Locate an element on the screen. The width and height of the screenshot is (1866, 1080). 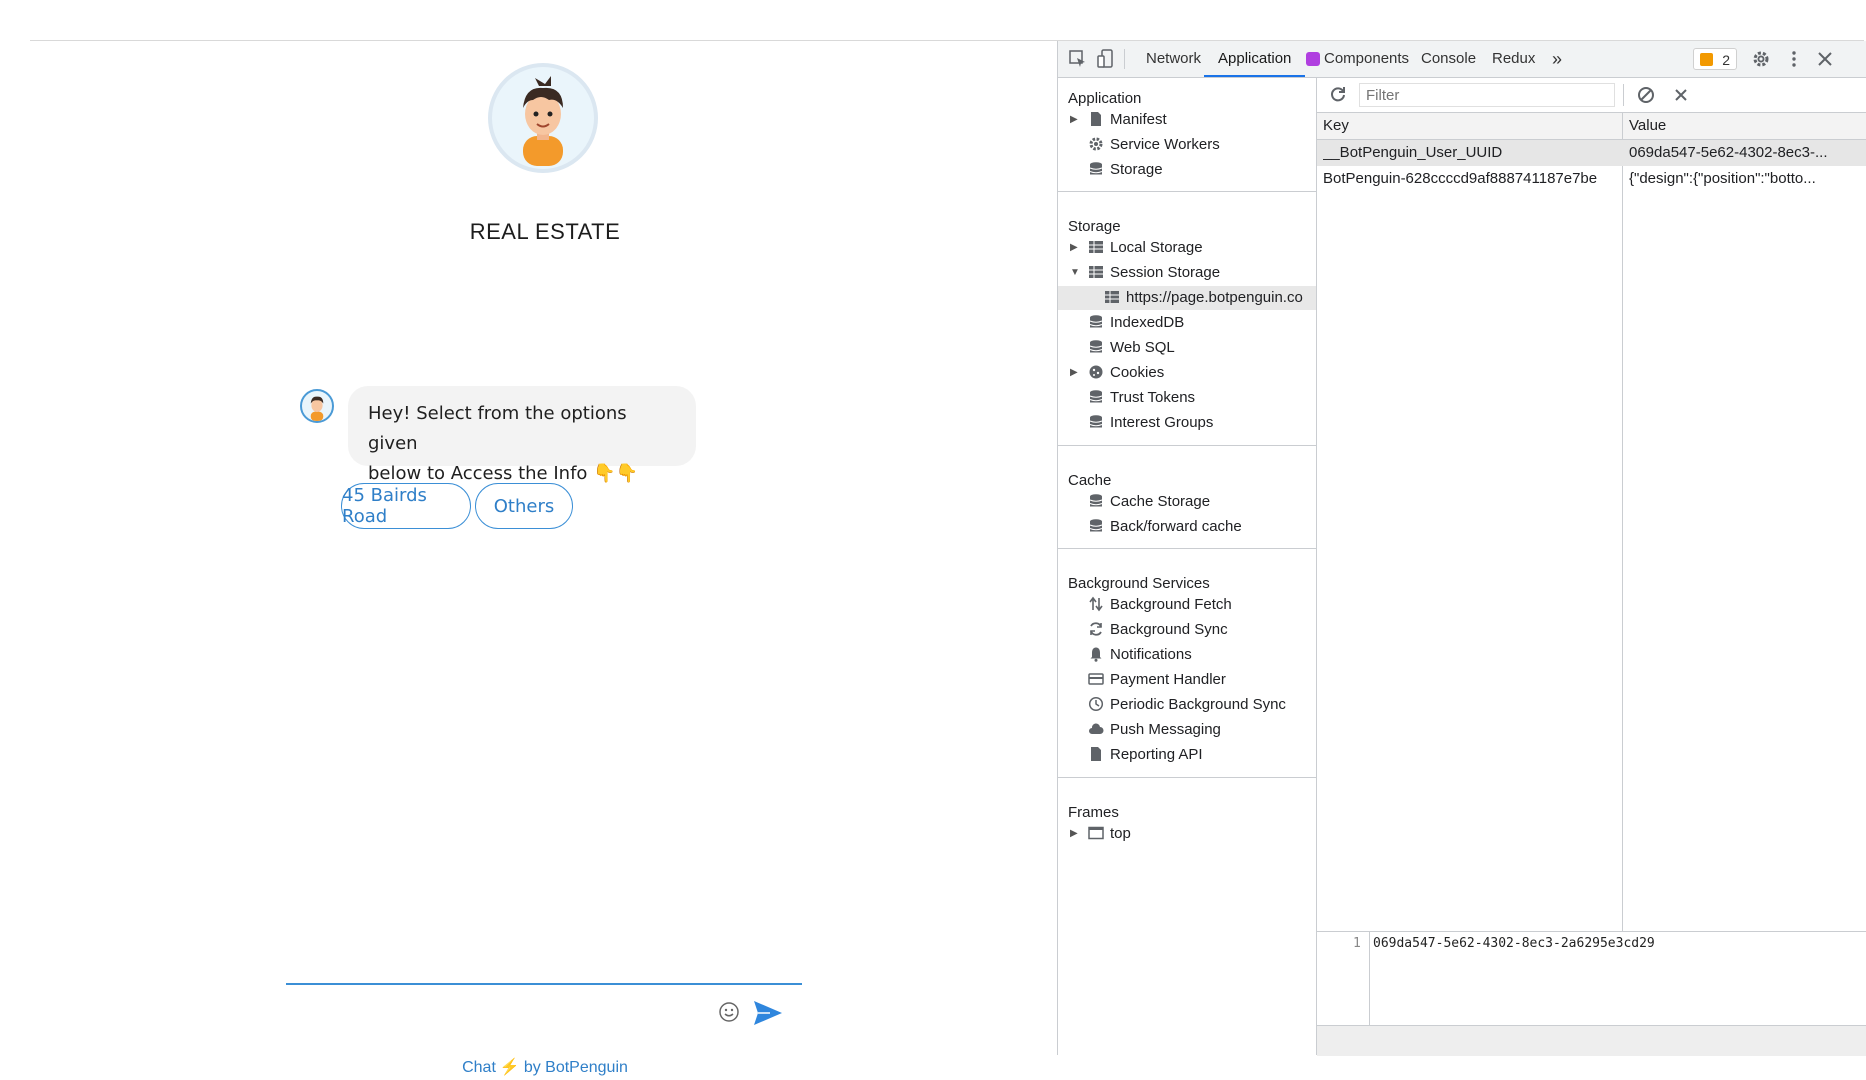
sidebar-item-label: Cookies is located at coordinates (1137, 372).